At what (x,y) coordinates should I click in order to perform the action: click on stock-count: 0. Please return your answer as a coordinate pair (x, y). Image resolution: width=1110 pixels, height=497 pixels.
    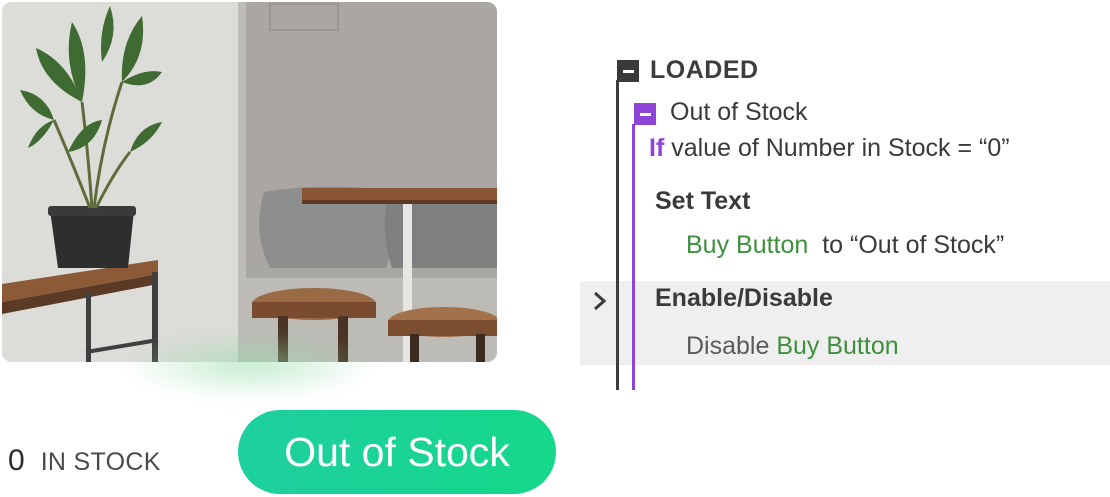
    Looking at the image, I should click on (16, 460).